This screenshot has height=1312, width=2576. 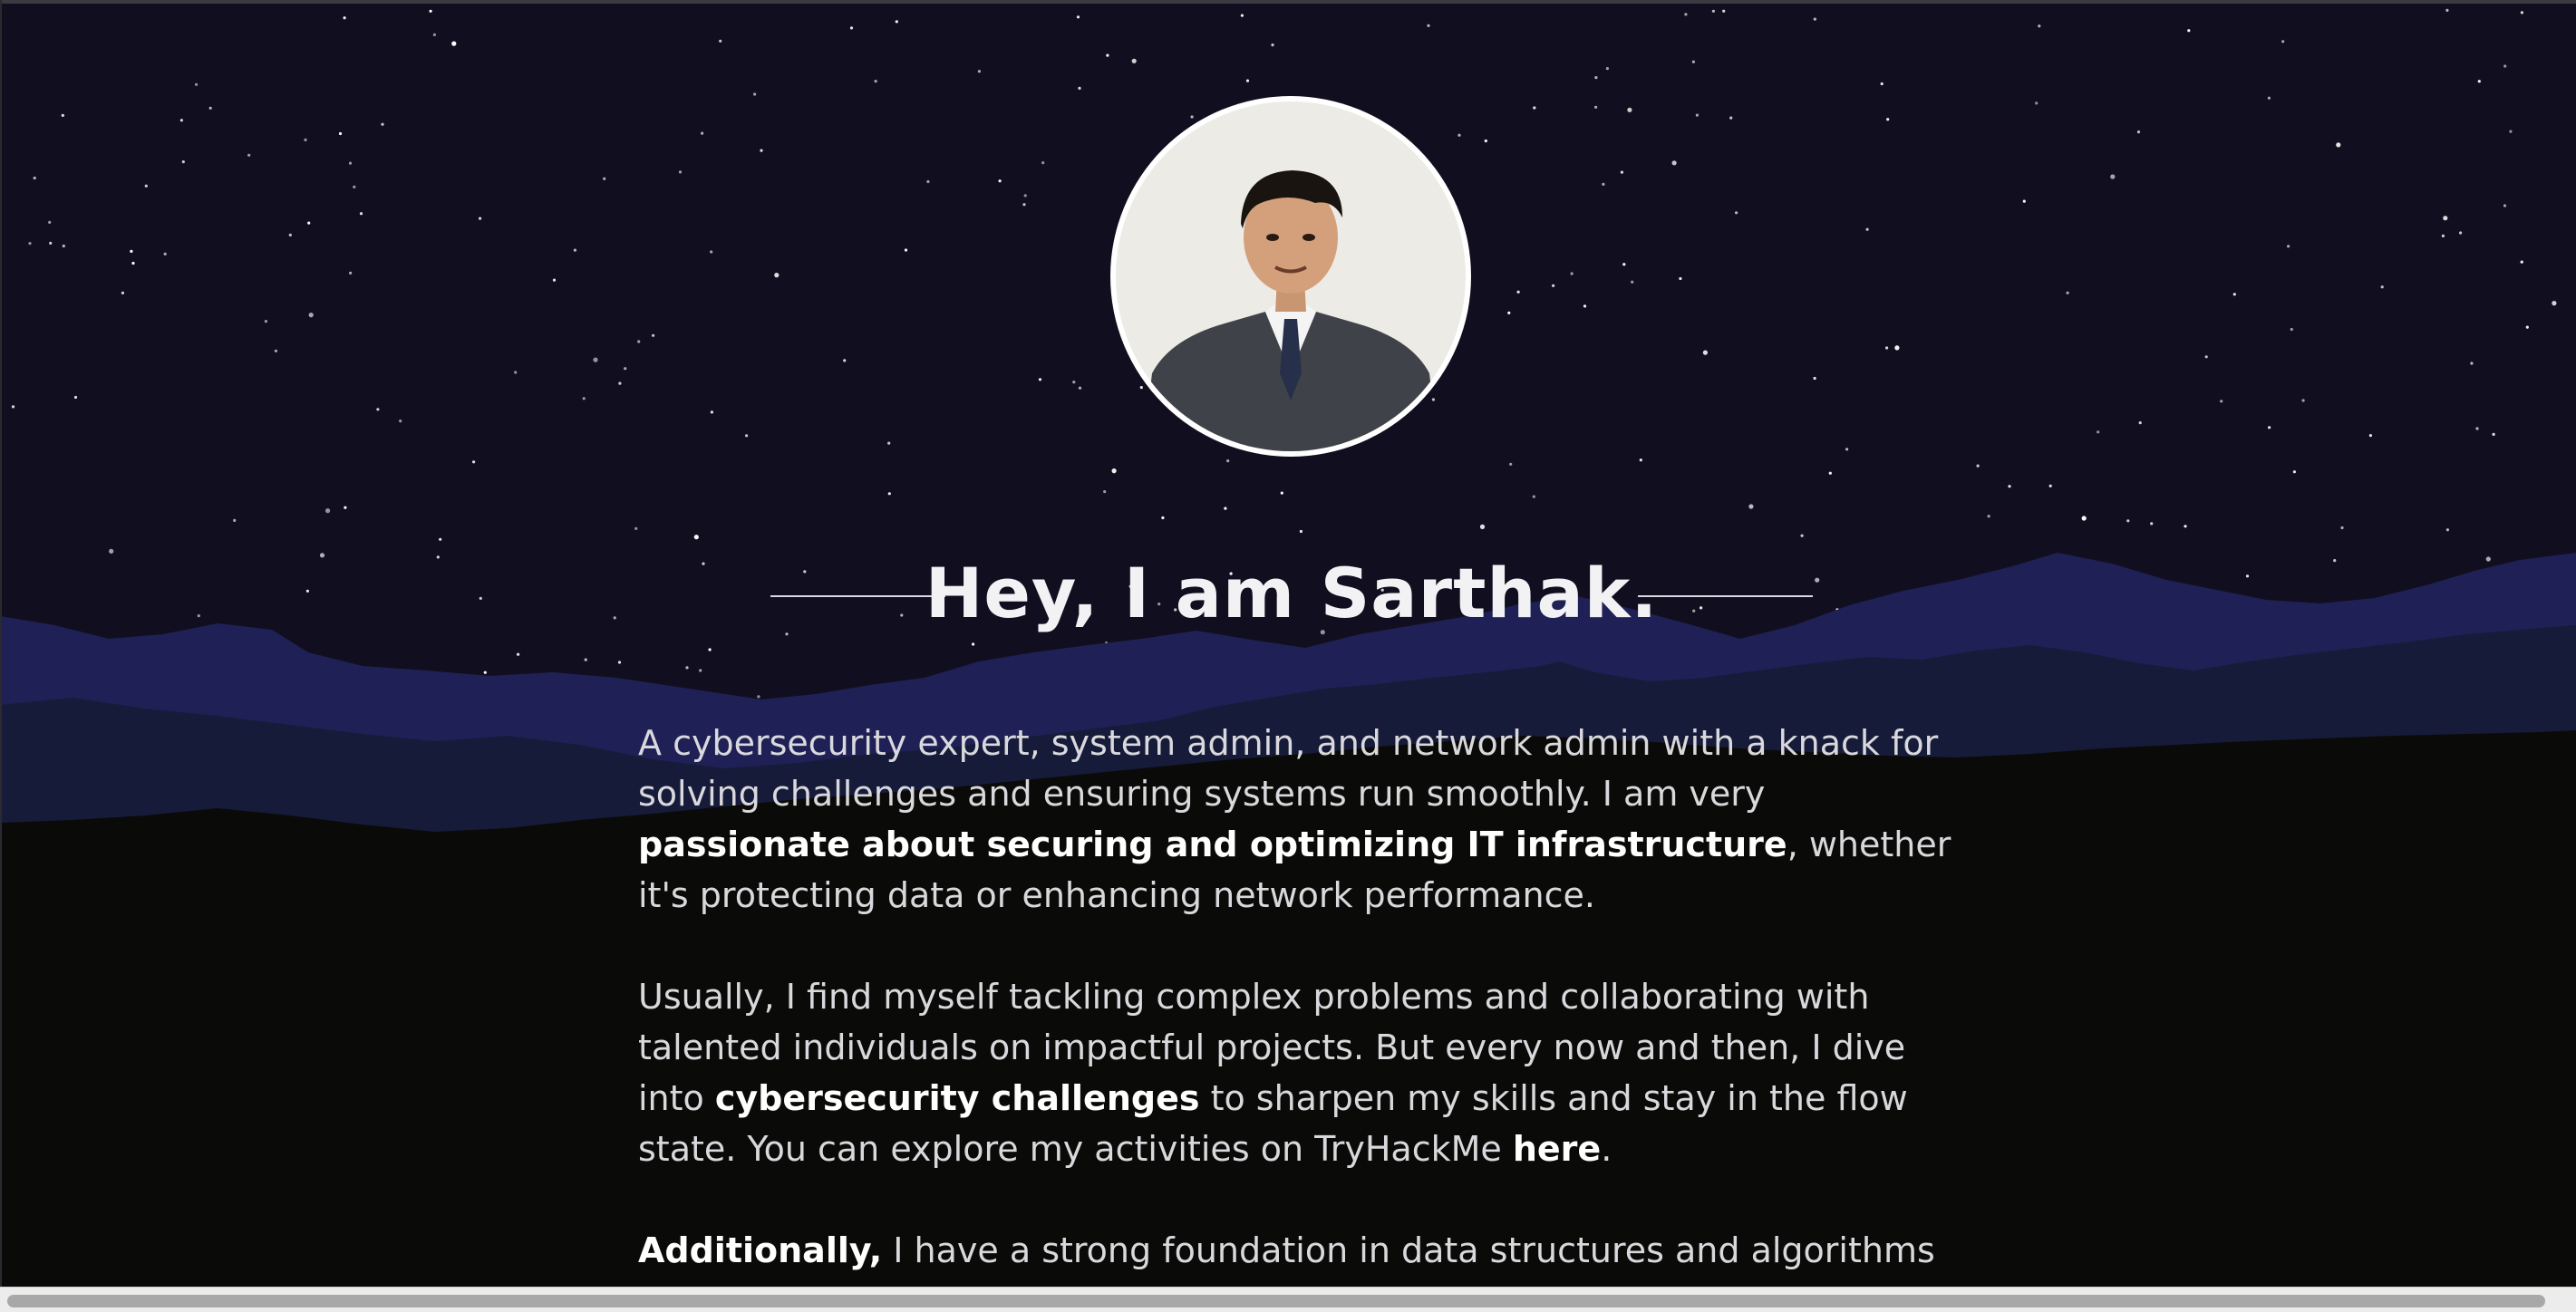 What do you see at coordinates (760, 1250) in the screenshot?
I see `about-highlight: Additionally,` at bounding box center [760, 1250].